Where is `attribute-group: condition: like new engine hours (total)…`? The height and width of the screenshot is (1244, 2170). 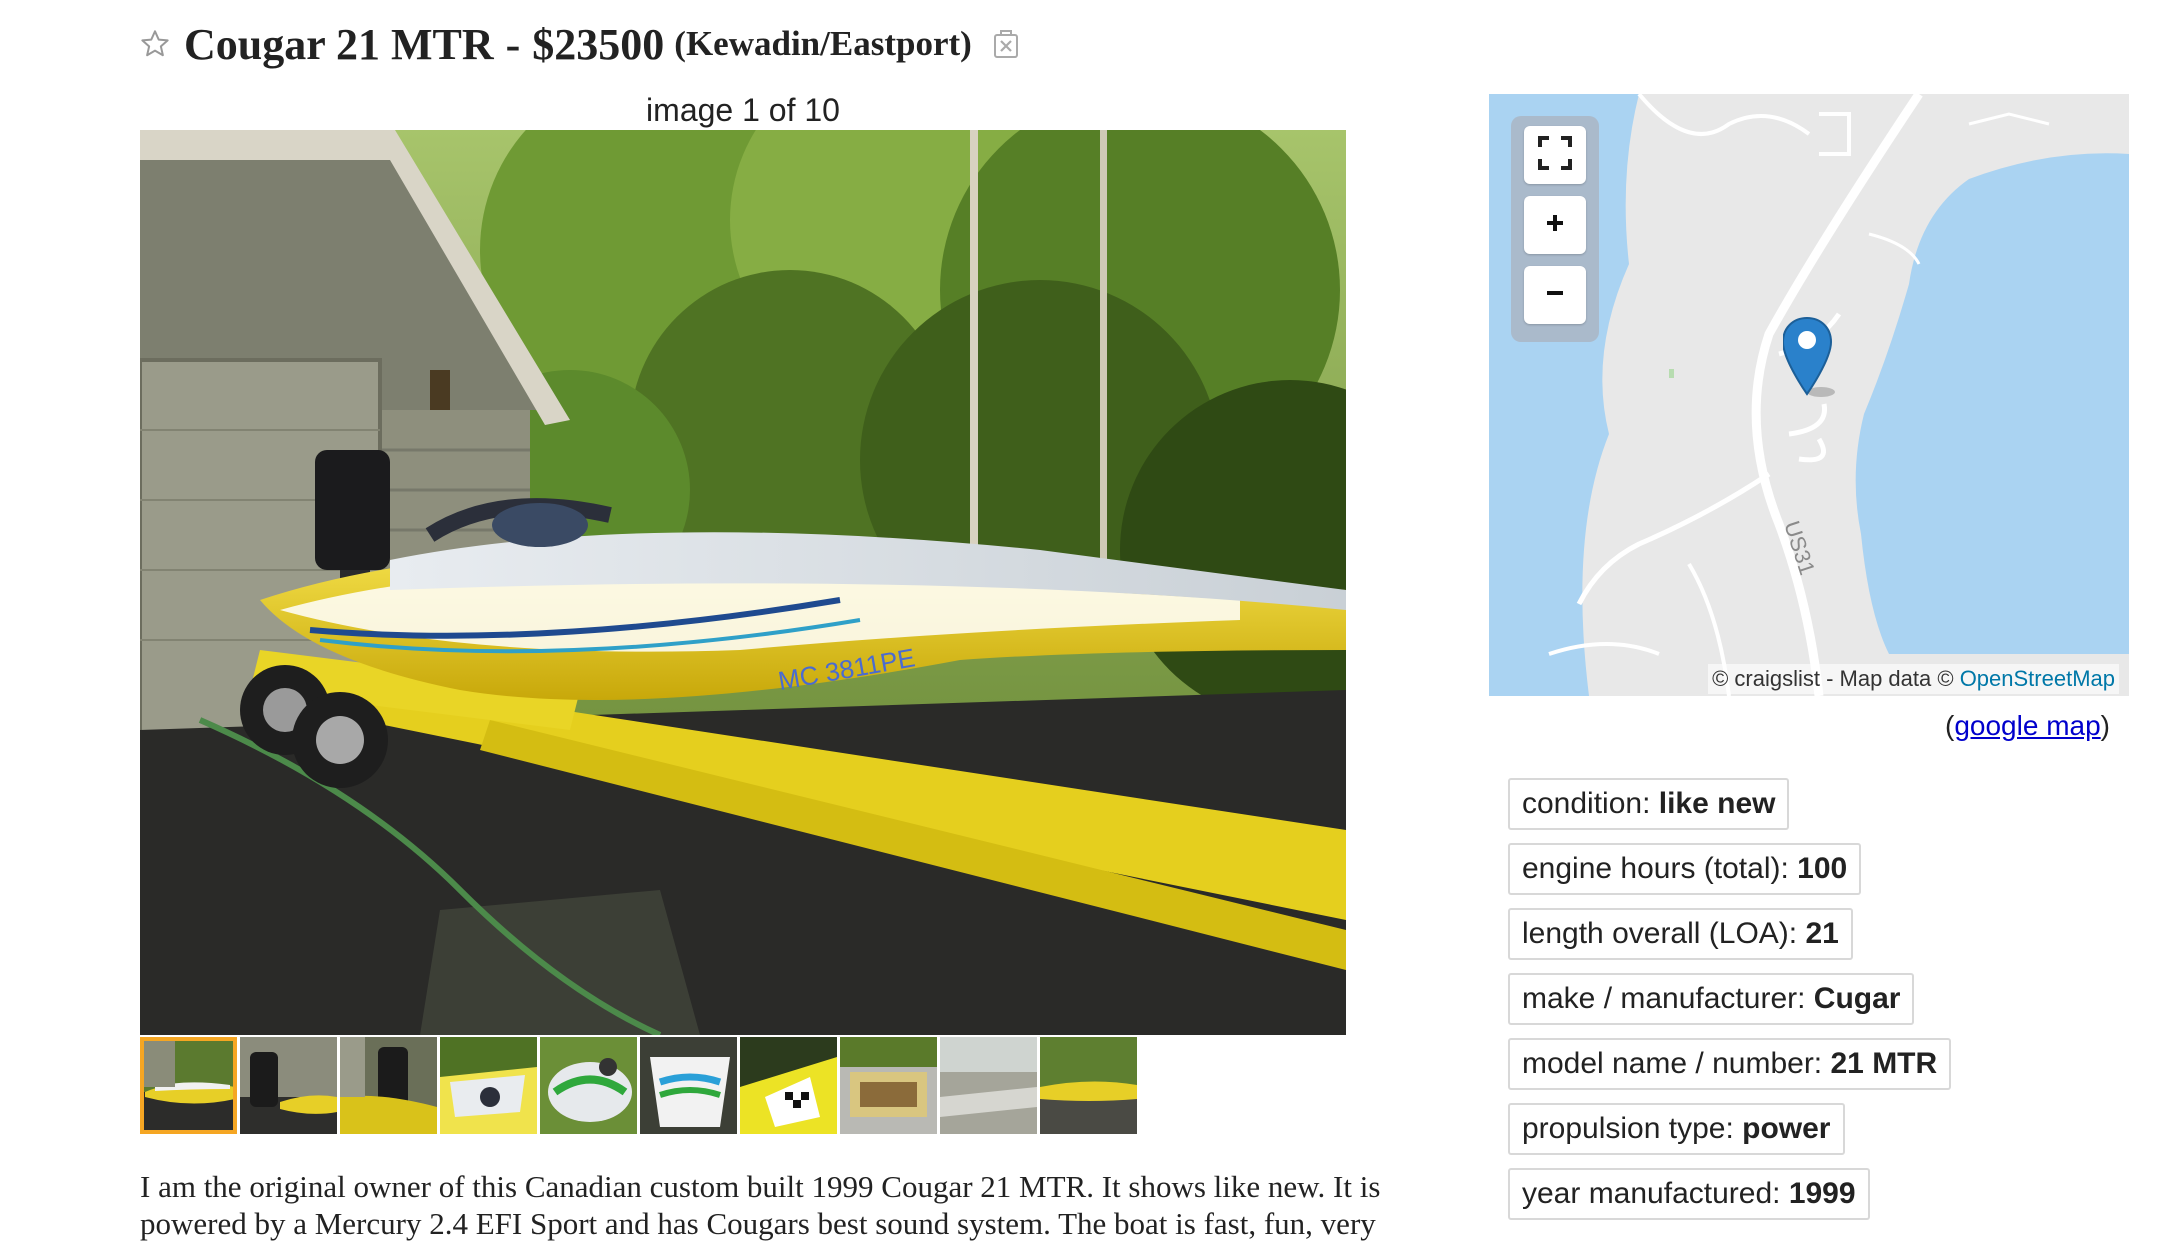 attribute-group: condition: like new engine hours (total)… is located at coordinates (1730, 999).